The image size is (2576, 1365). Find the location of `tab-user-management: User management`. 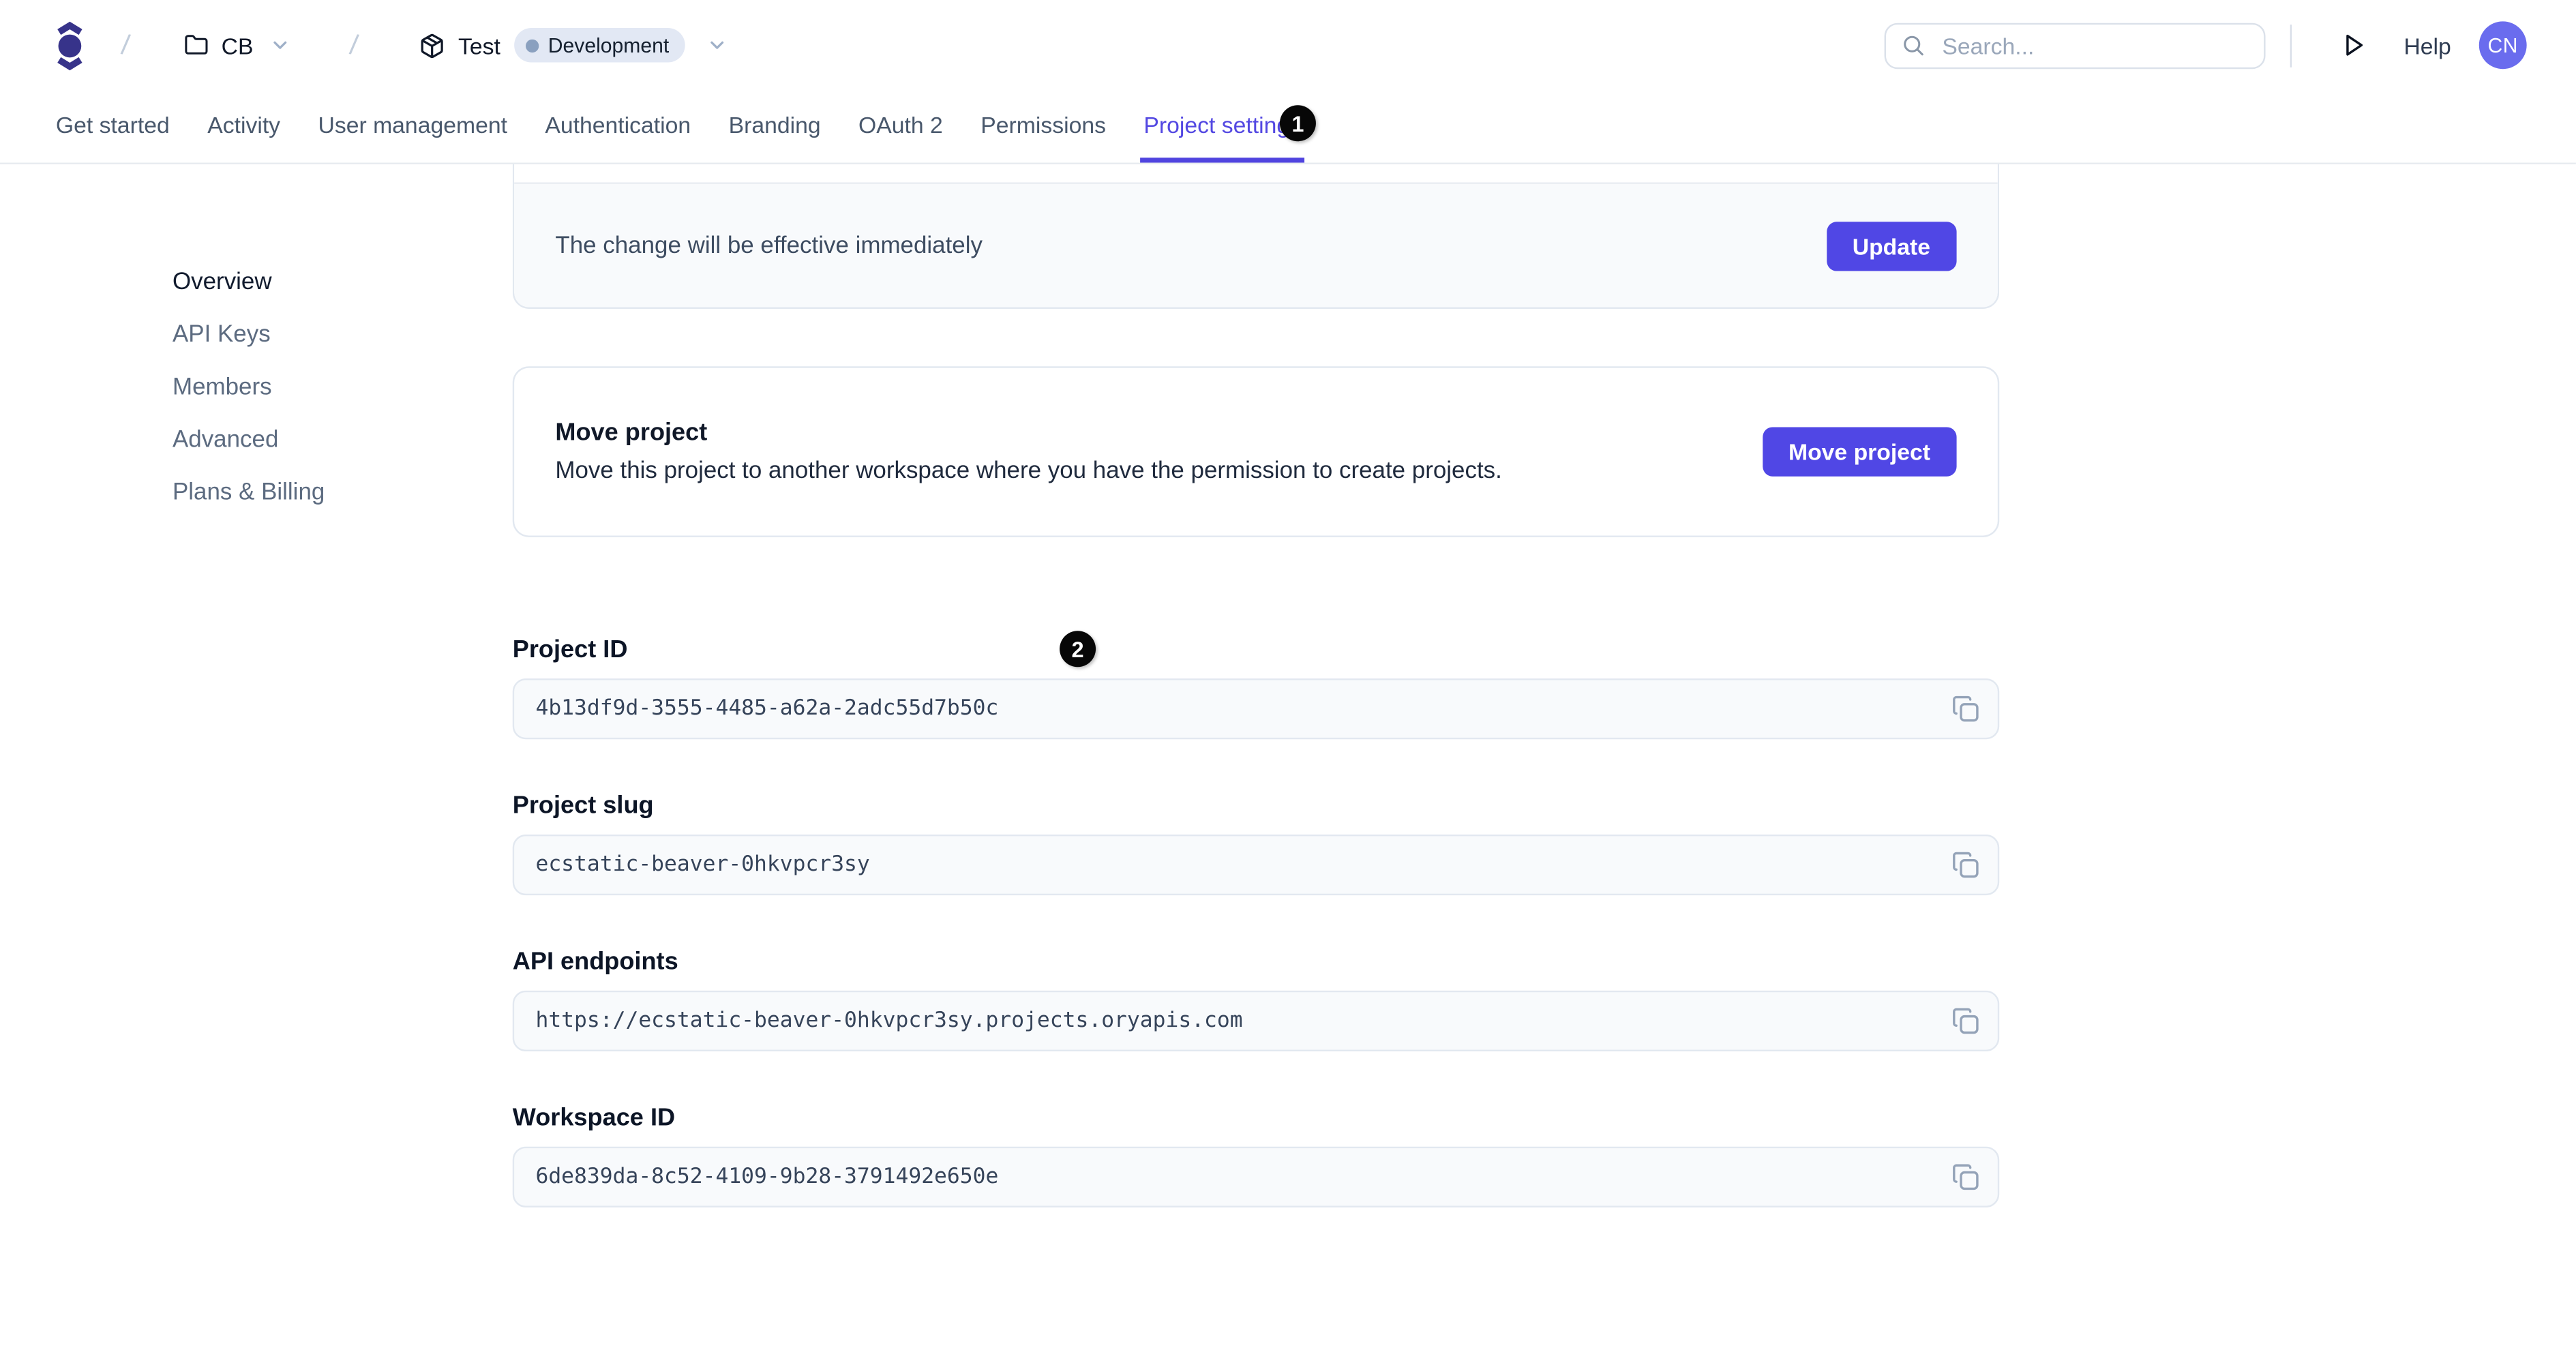

tab-user-management: User management is located at coordinates (413, 127).